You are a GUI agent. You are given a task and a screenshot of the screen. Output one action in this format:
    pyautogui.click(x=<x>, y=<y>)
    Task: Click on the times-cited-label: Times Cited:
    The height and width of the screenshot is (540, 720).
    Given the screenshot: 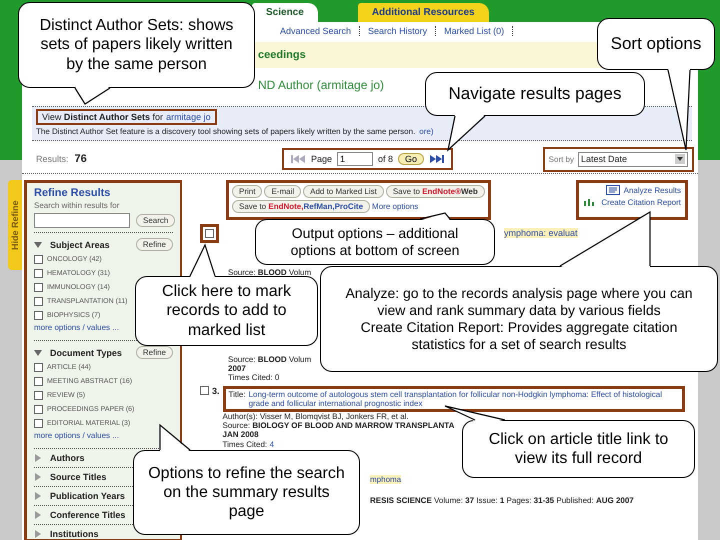 What is the action you would take?
    pyautogui.click(x=245, y=444)
    